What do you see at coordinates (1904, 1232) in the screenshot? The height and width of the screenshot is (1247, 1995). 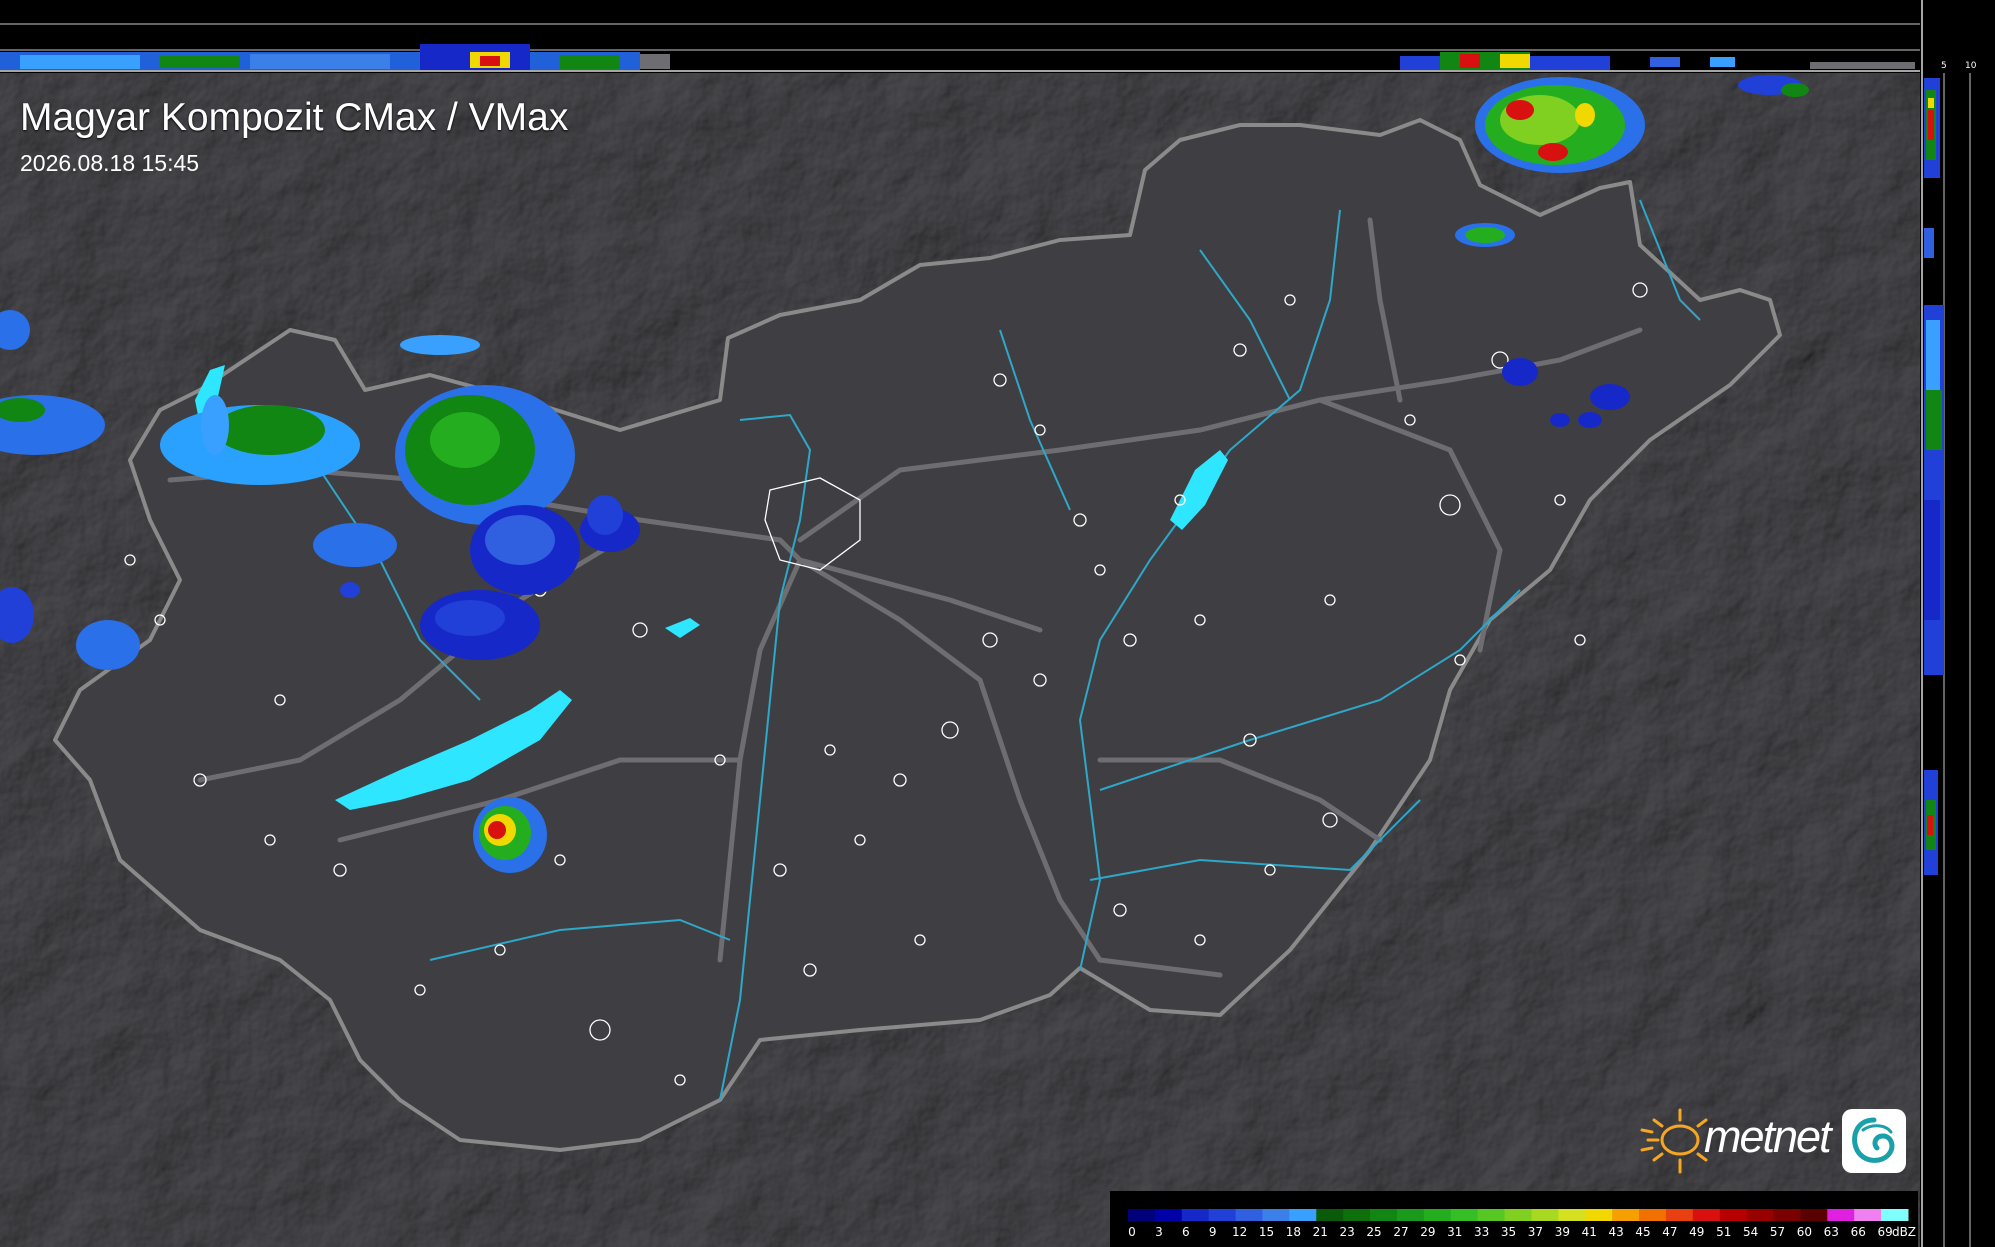 I see `legend-unit: dBZ` at bounding box center [1904, 1232].